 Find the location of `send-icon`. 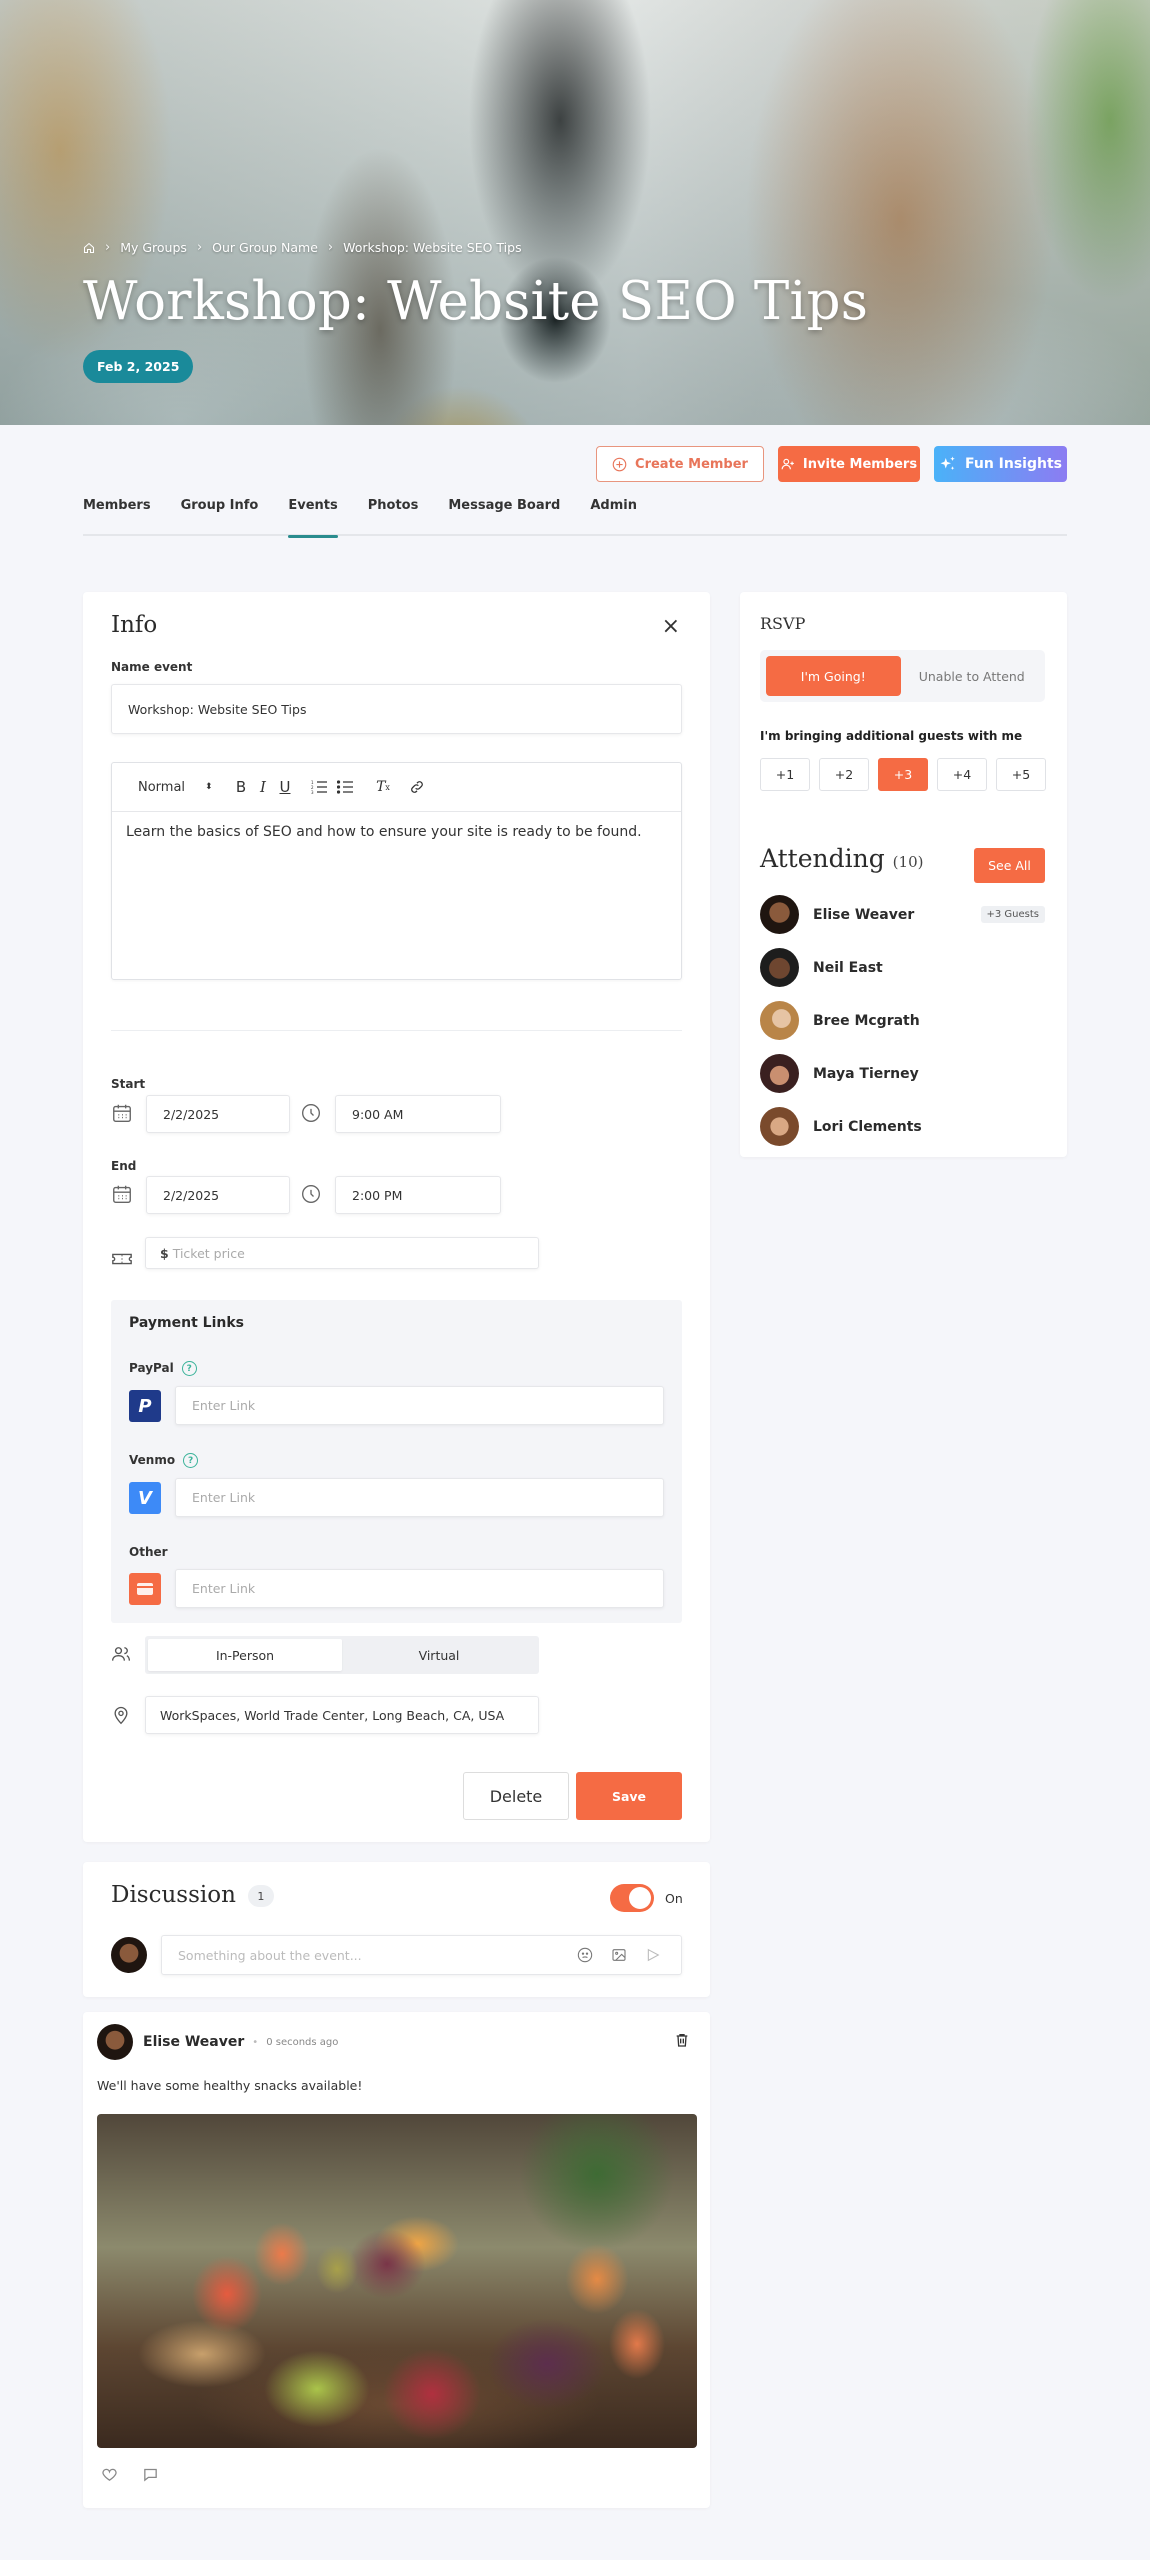

send-icon is located at coordinates (653, 1955).